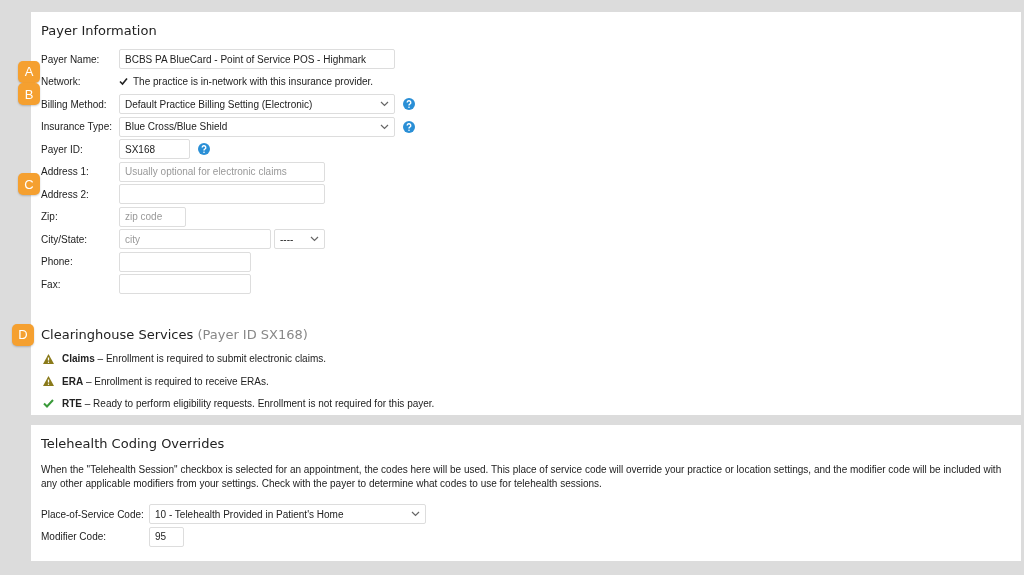  What do you see at coordinates (165, 381) in the screenshot?
I see `status-text: ERA – Enrollment is required to receive ERAs.` at bounding box center [165, 381].